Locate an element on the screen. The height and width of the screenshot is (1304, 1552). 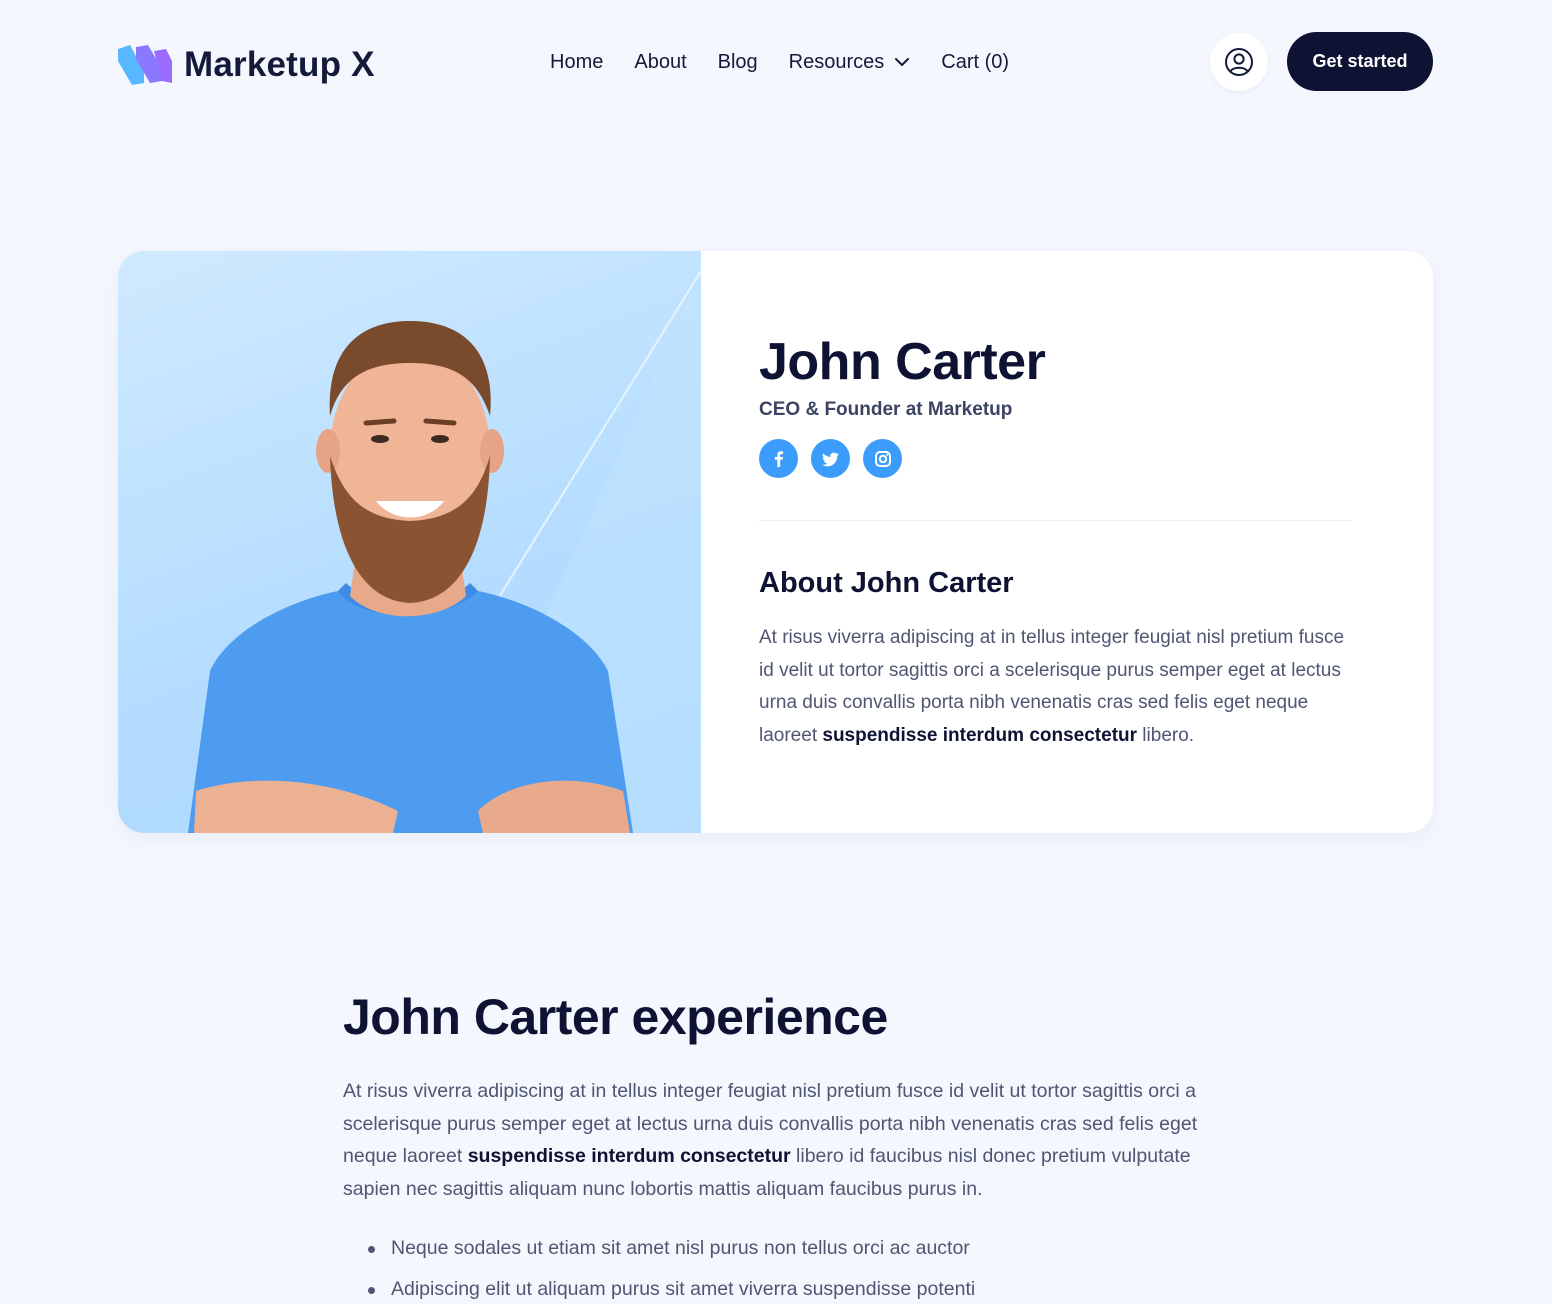
get-started-button: Get started is located at coordinates (1360, 61).